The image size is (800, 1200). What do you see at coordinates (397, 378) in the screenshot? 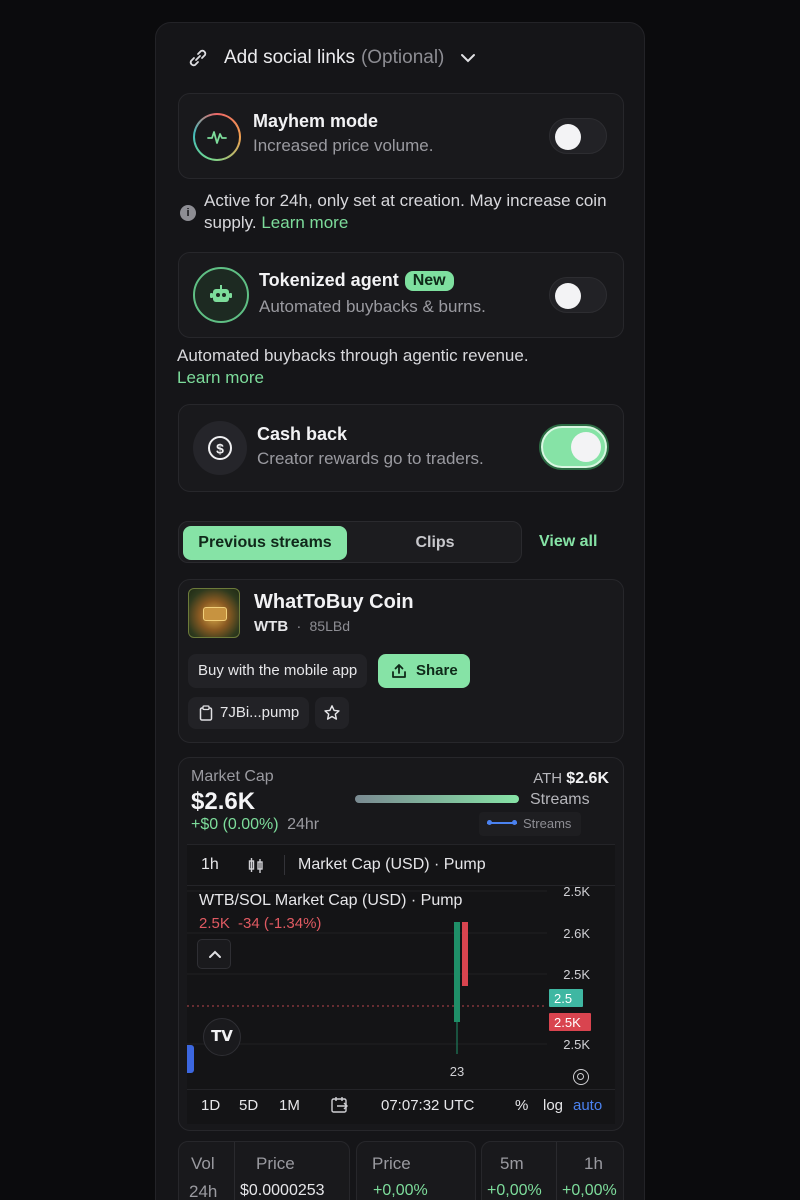
I see `agent-learn-more-link: Learn more` at bounding box center [397, 378].